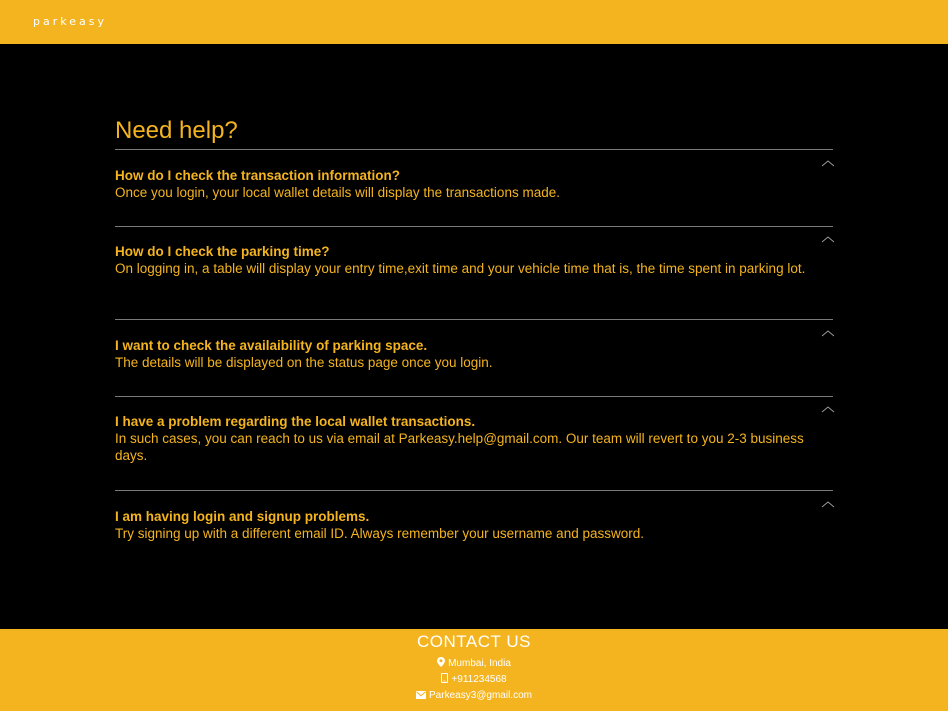 The image size is (948, 711). I want to click on contact-location: Mumbai, India, so click(474, 663).